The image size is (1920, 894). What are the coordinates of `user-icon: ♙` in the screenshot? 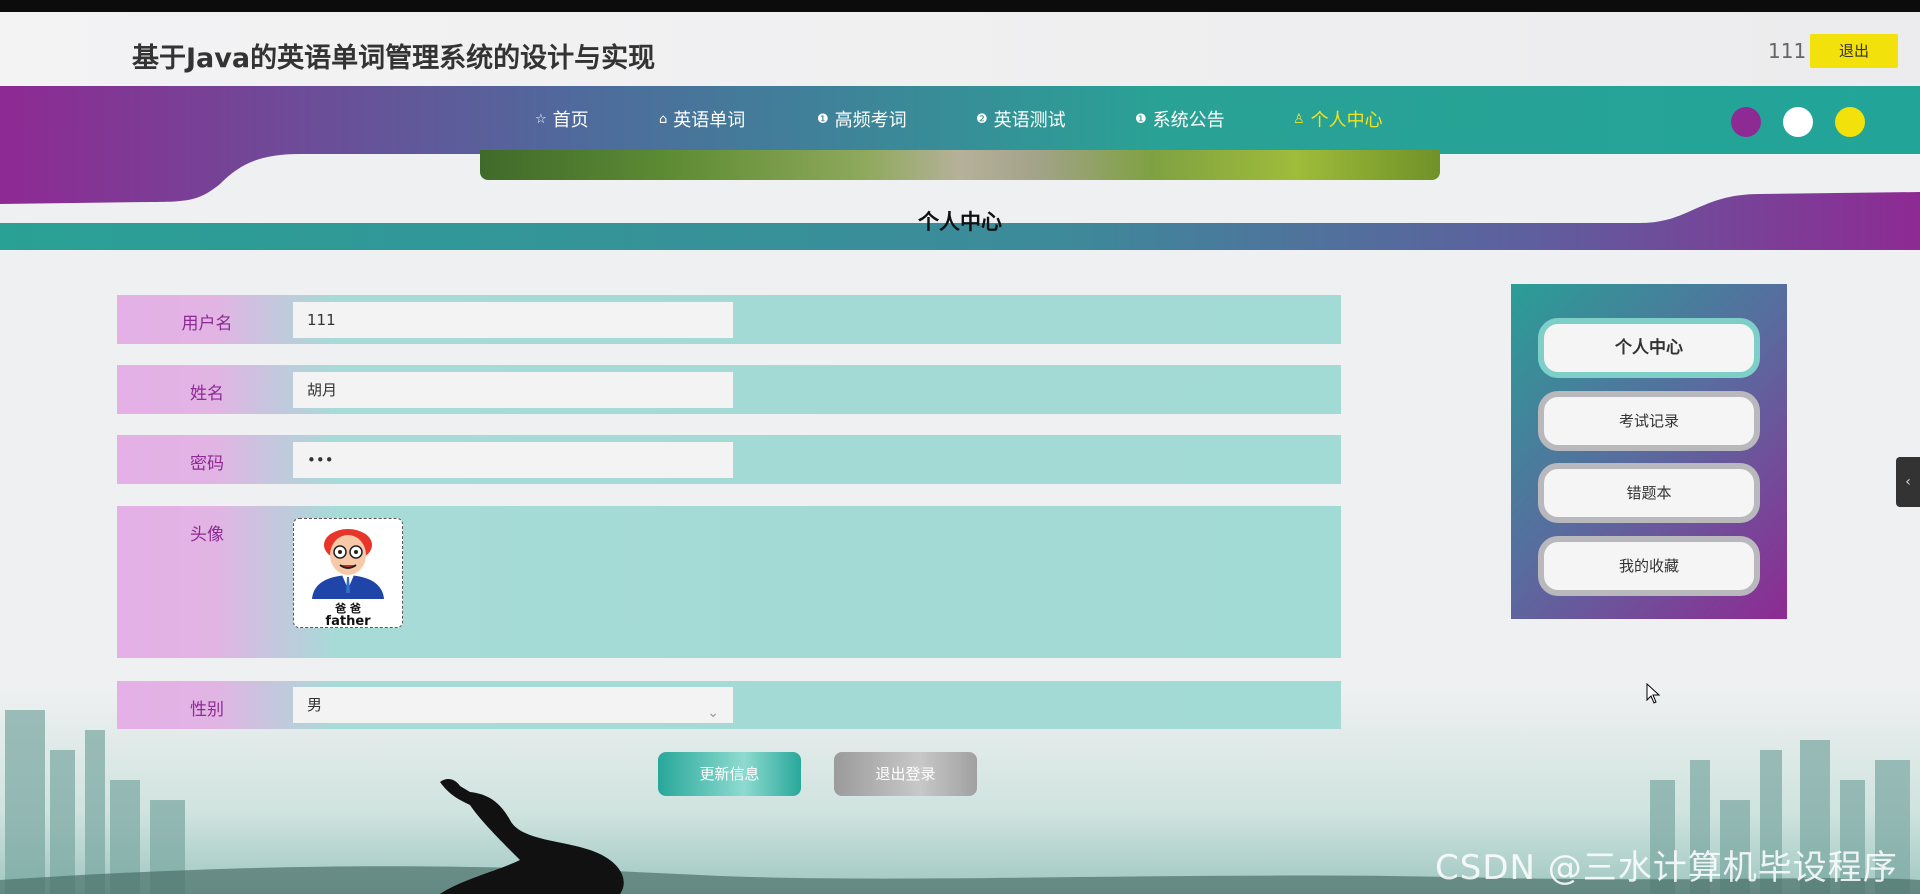 It's located at (1299, 119).